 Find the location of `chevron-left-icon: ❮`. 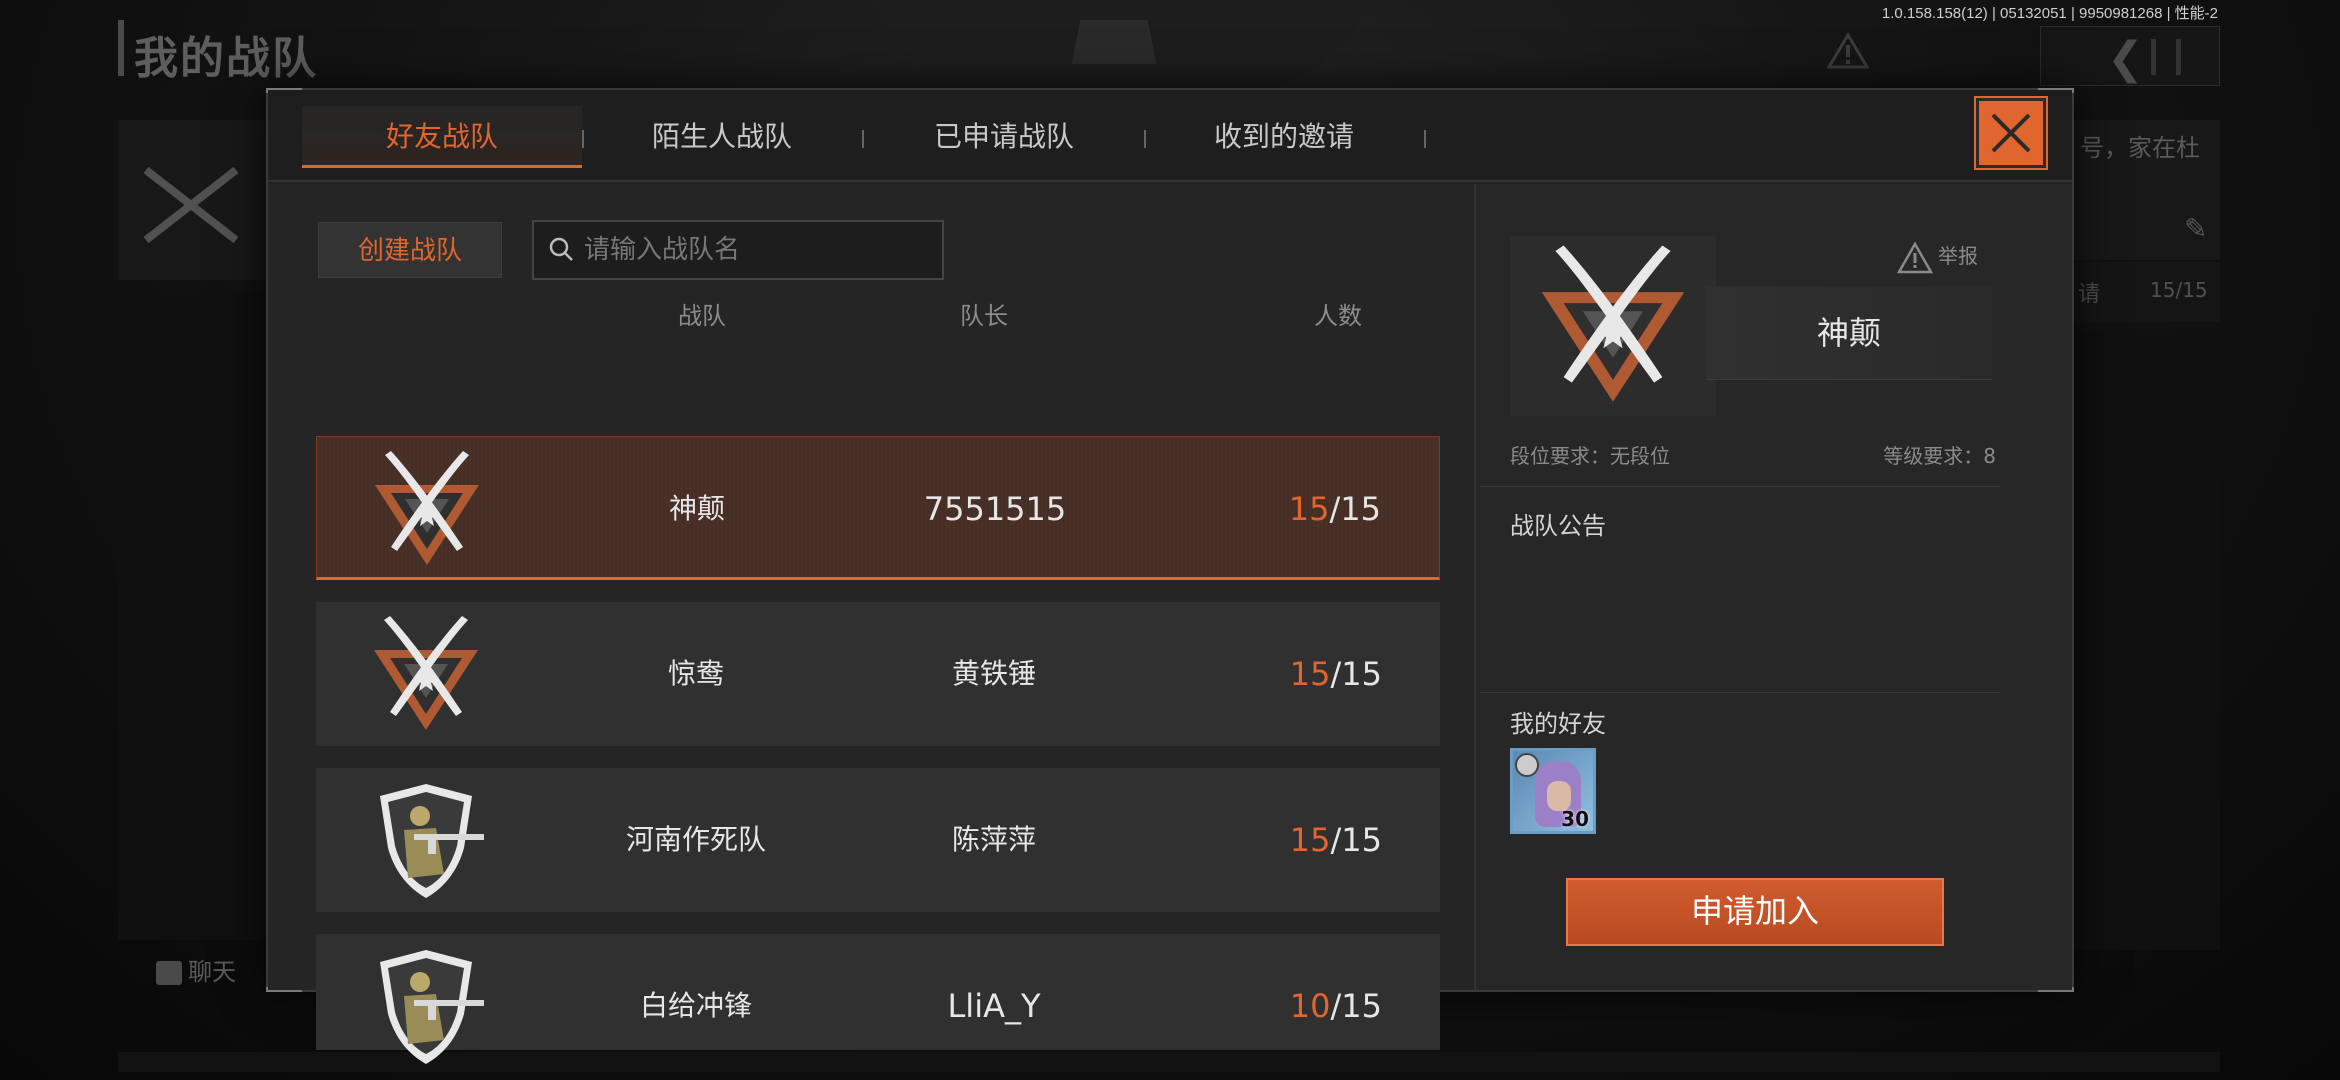

chevron-left-icon: ❮ is located at coordinates (2125, 58).